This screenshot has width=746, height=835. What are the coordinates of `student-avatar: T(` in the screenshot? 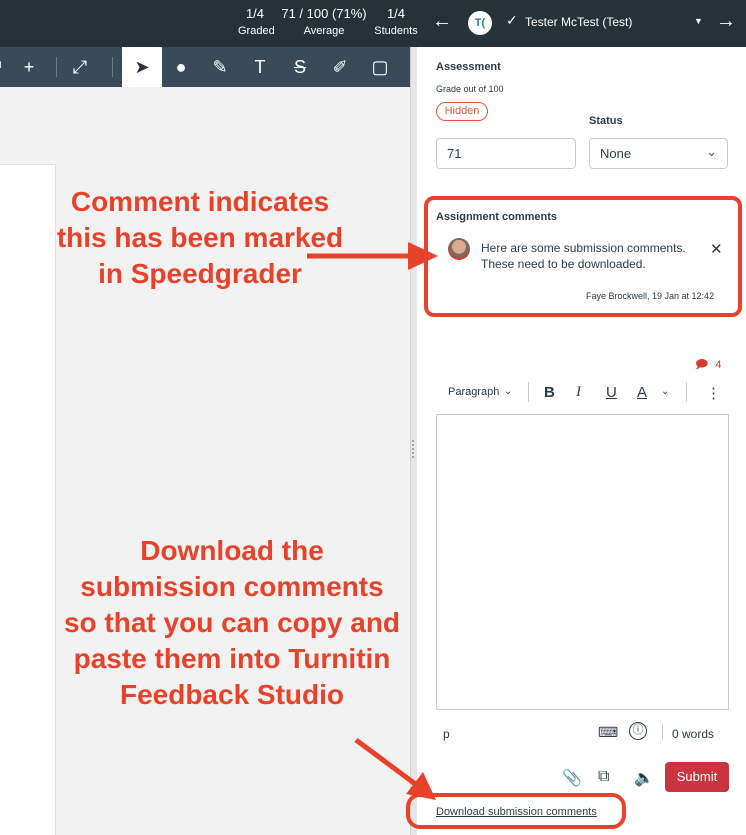 It's located at (480, 23).